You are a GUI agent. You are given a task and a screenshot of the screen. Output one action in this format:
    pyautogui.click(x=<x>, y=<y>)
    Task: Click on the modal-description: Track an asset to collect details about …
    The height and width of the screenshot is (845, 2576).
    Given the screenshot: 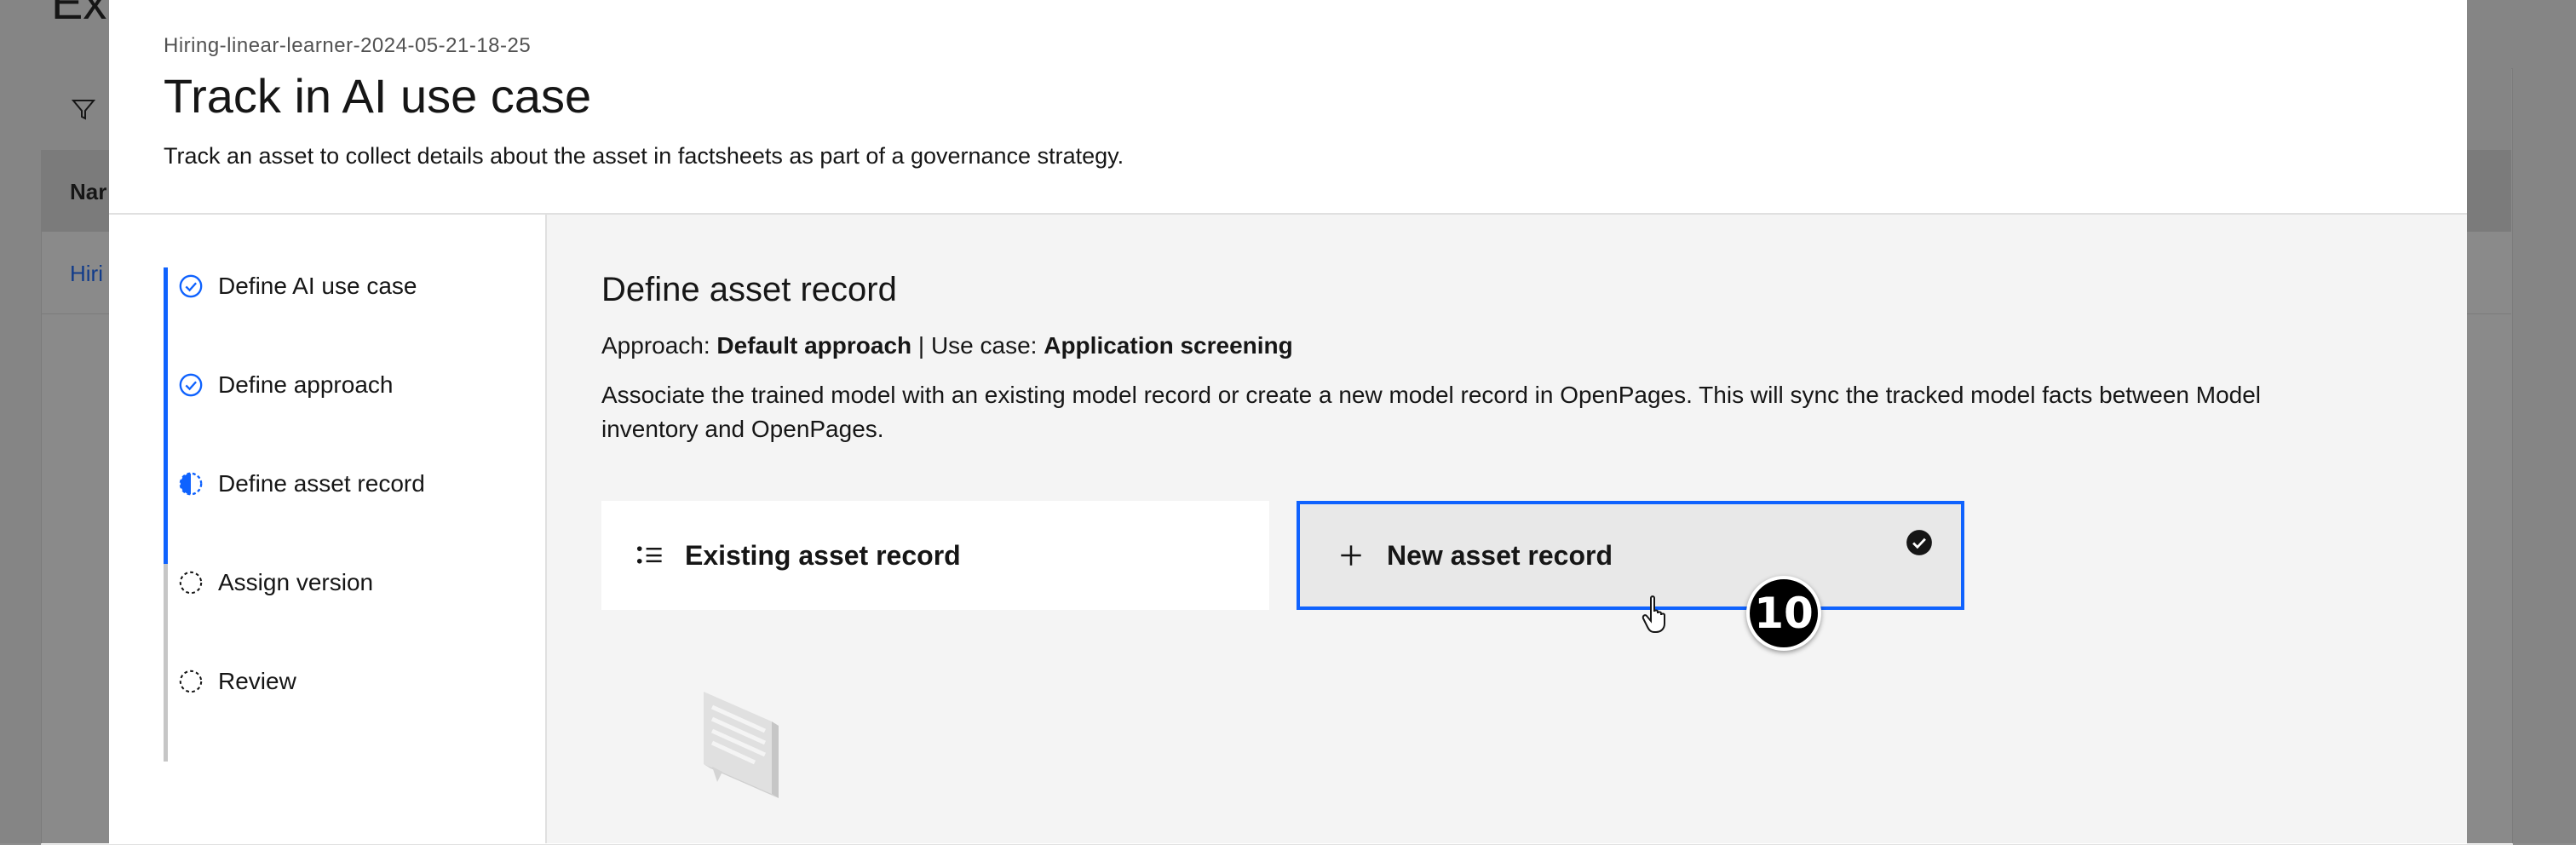 What is the action you would take?
    pyautogui.click(x=644, y=156)
    